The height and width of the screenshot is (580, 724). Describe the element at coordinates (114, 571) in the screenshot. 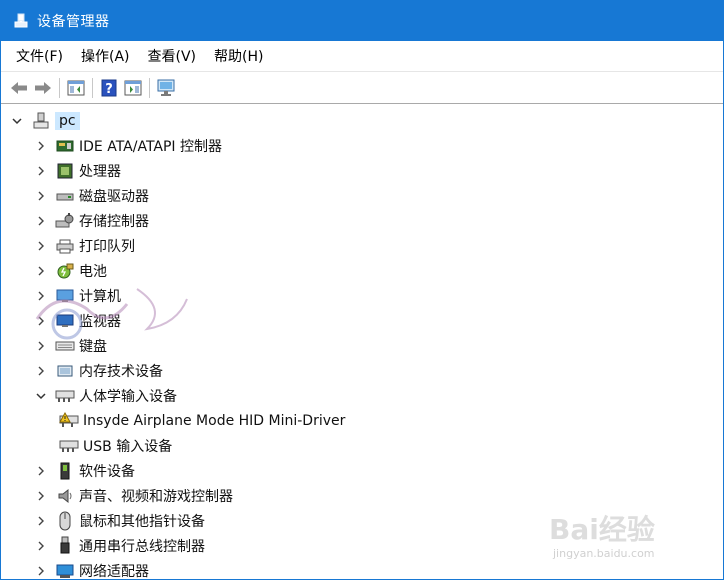

I see `tree-item-label: 网络适配器` at that location.